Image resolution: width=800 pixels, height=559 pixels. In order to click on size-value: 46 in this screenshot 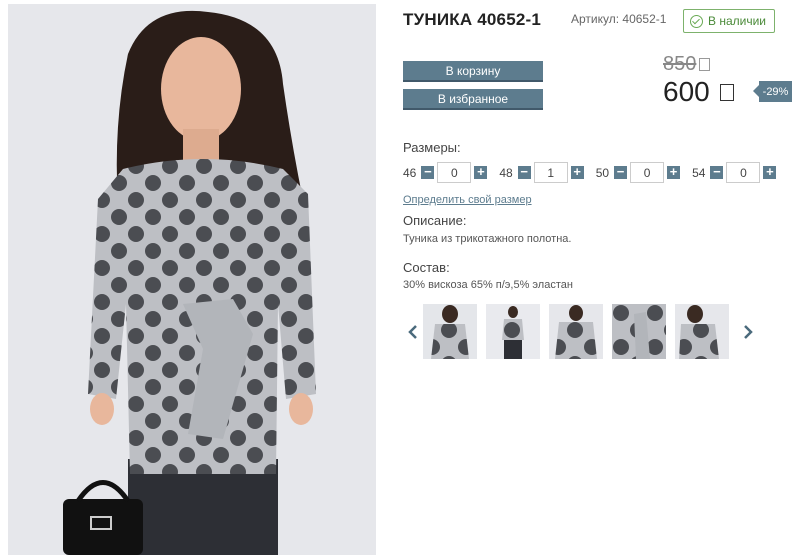, I will do `click(410, 172)`.